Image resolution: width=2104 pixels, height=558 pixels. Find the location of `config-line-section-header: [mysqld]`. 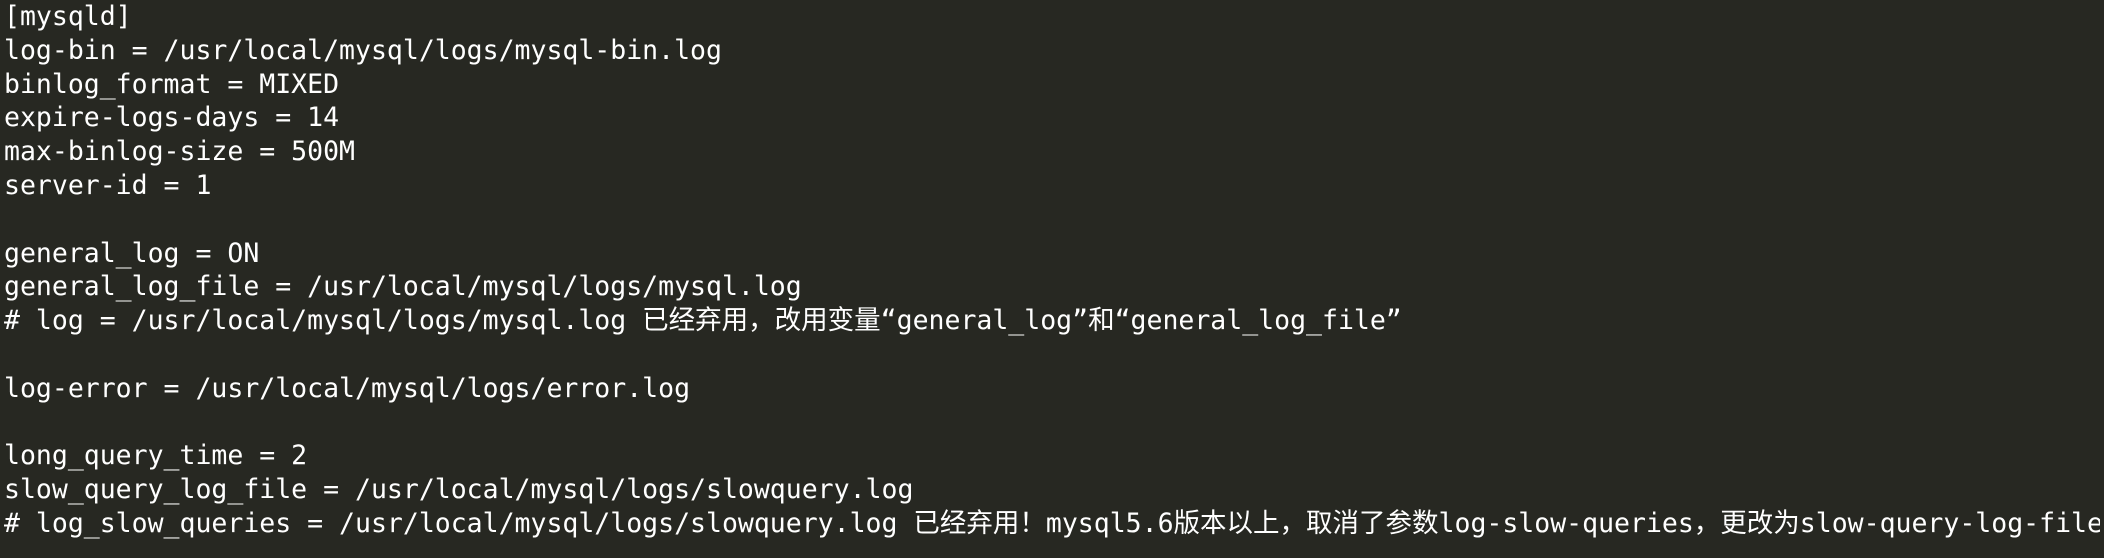

config-line-section-header: [mysqld] is located at coordinates (68, 16).